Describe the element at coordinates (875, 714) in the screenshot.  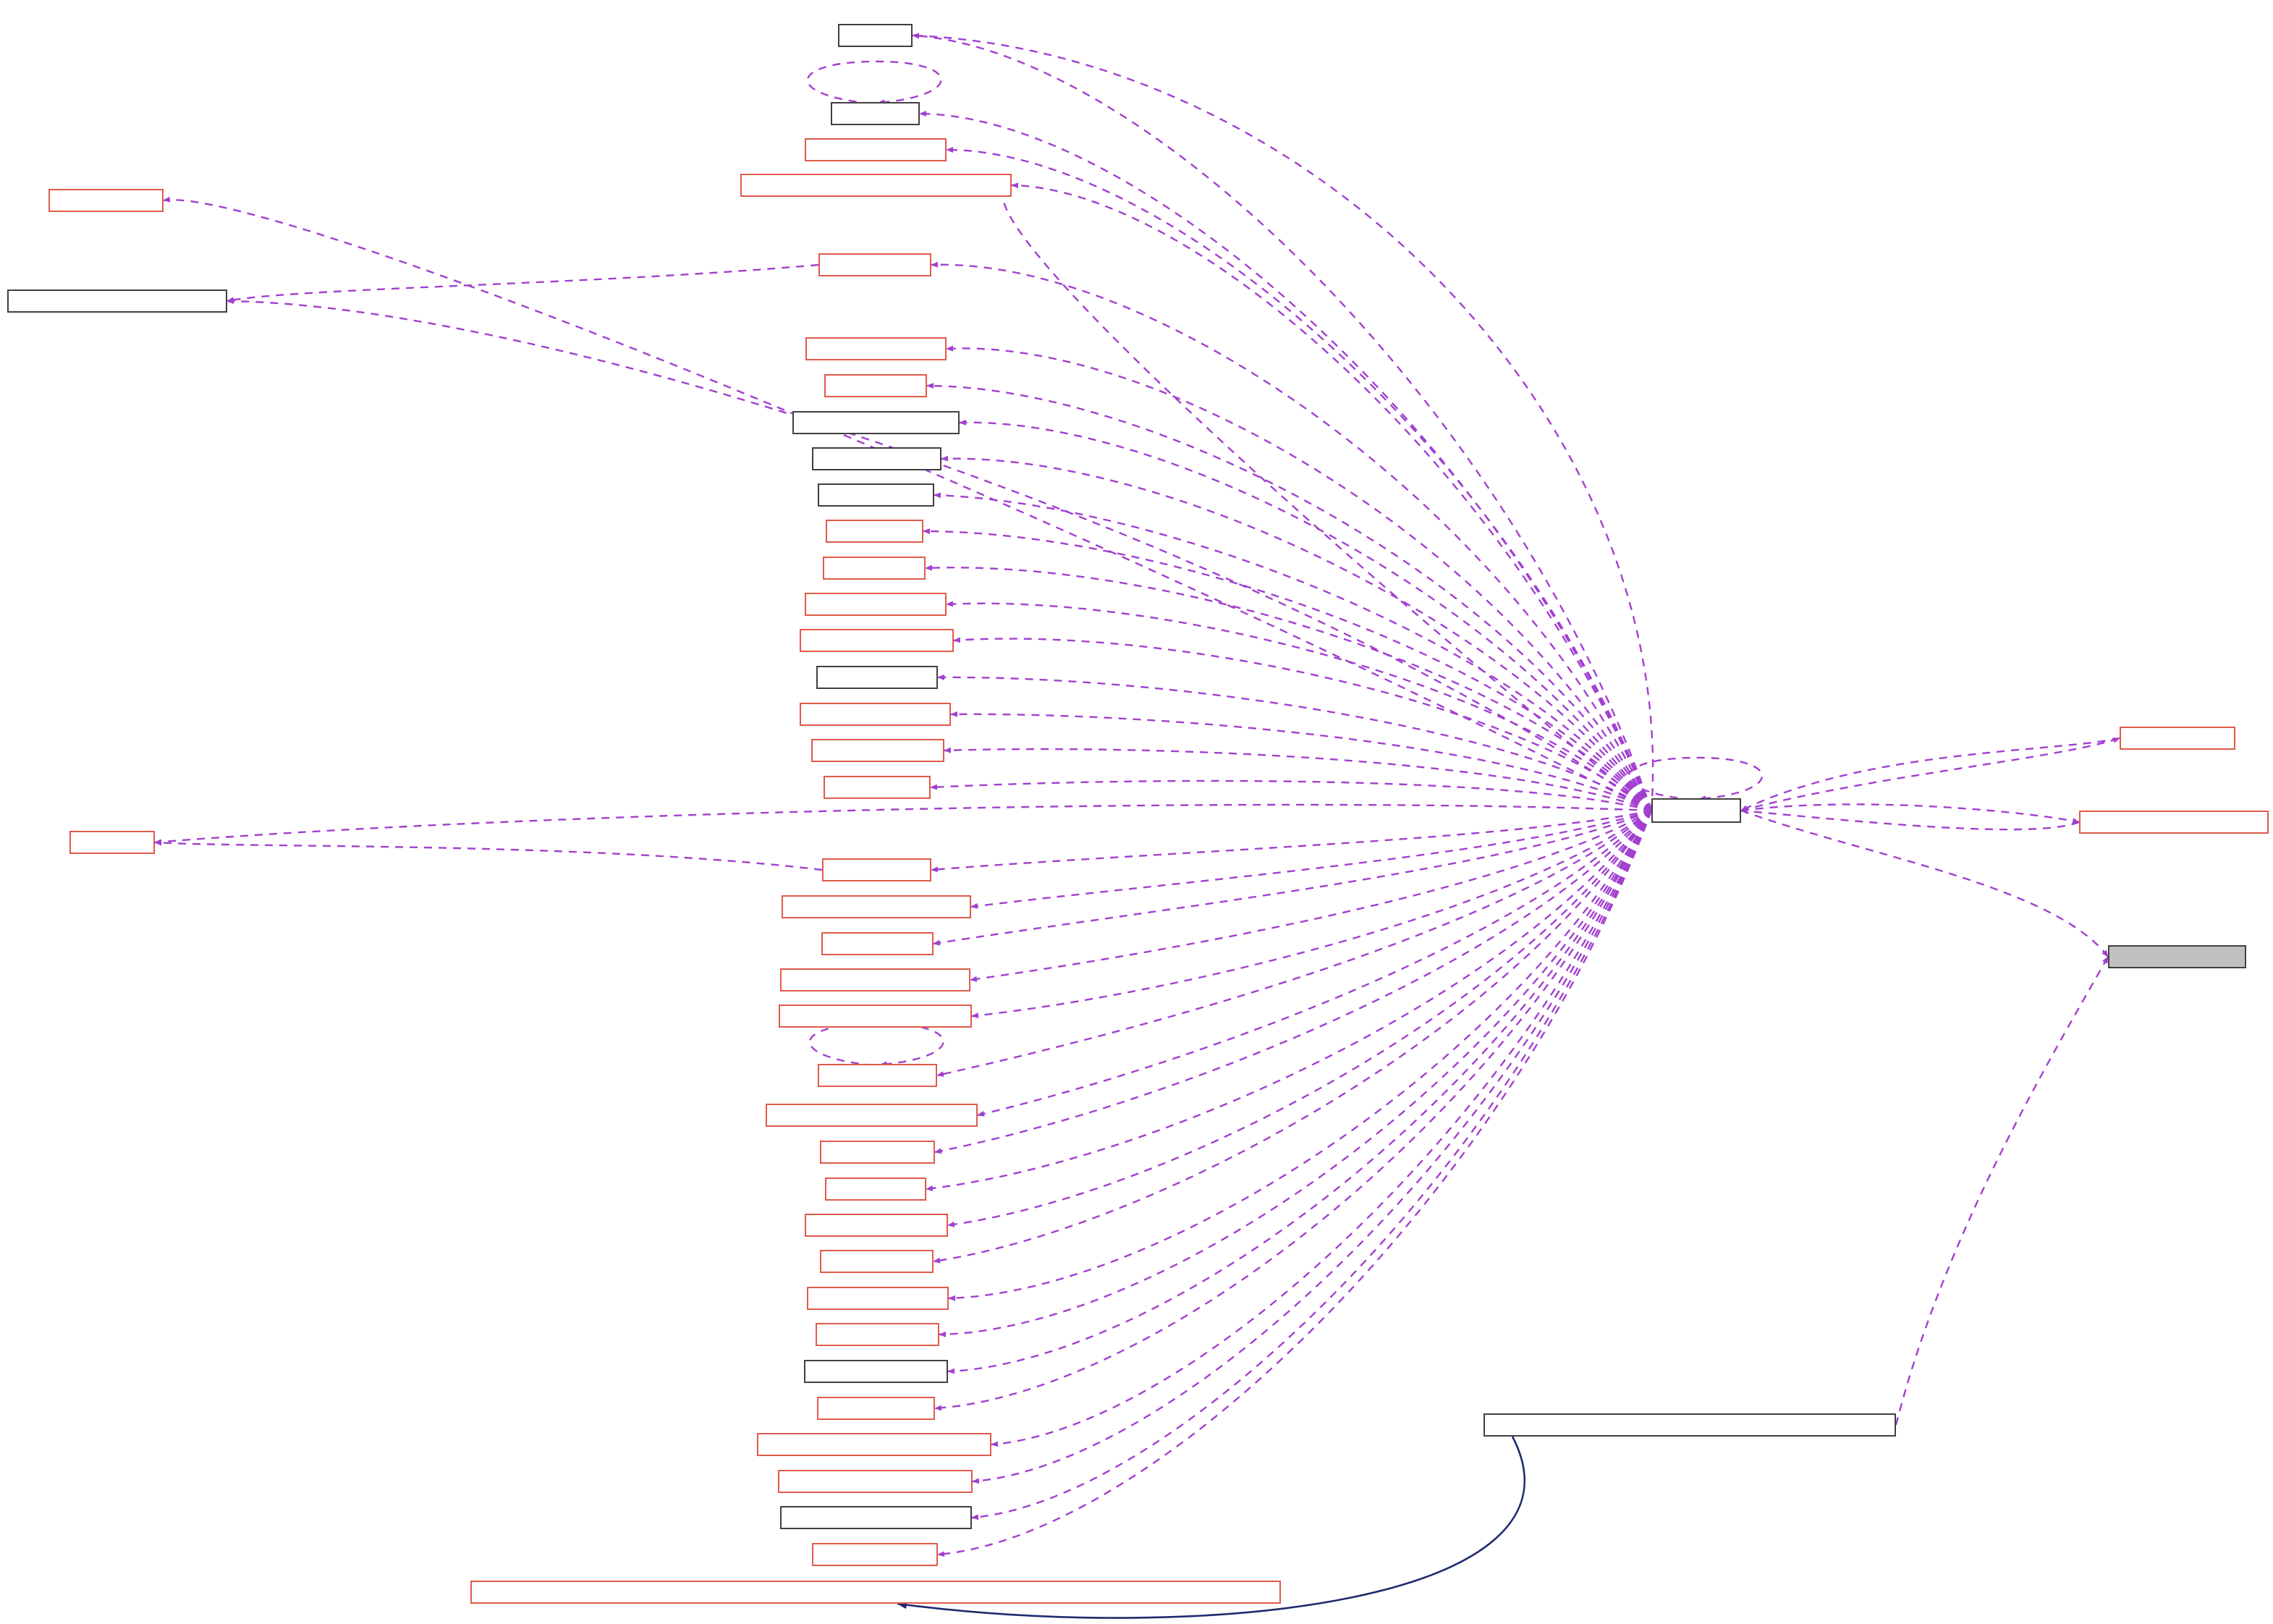
I see `class-node-tao_service_ctx` at that location.